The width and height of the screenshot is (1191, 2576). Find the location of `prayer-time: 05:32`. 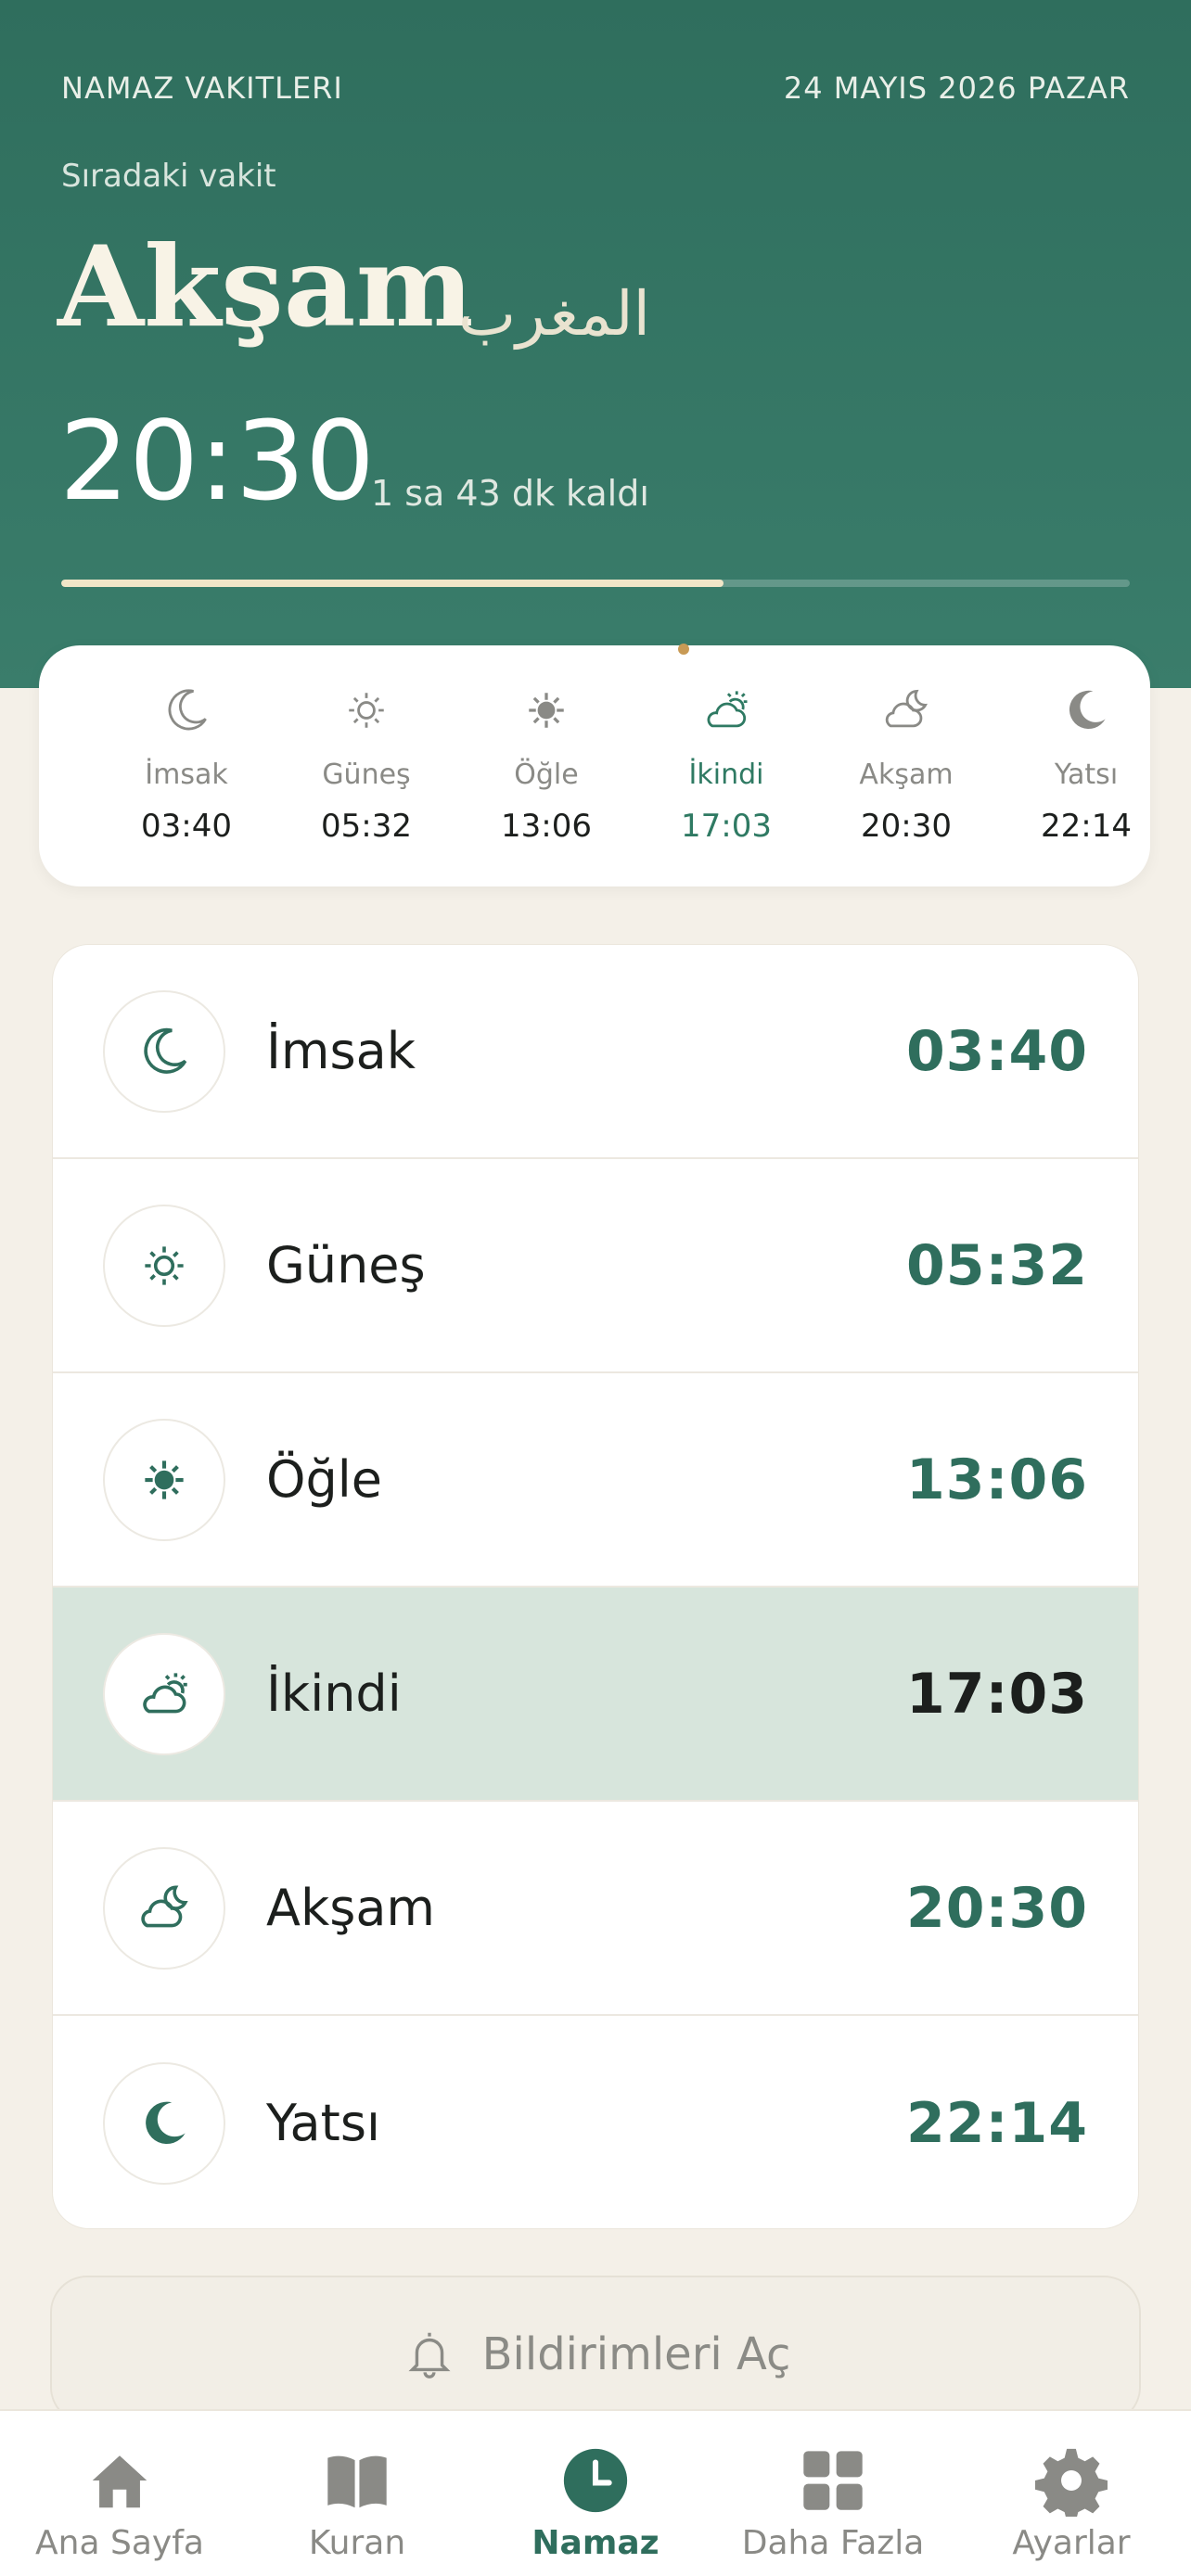

prayer-time: 05:32 is located at coordinates (997, 1265).